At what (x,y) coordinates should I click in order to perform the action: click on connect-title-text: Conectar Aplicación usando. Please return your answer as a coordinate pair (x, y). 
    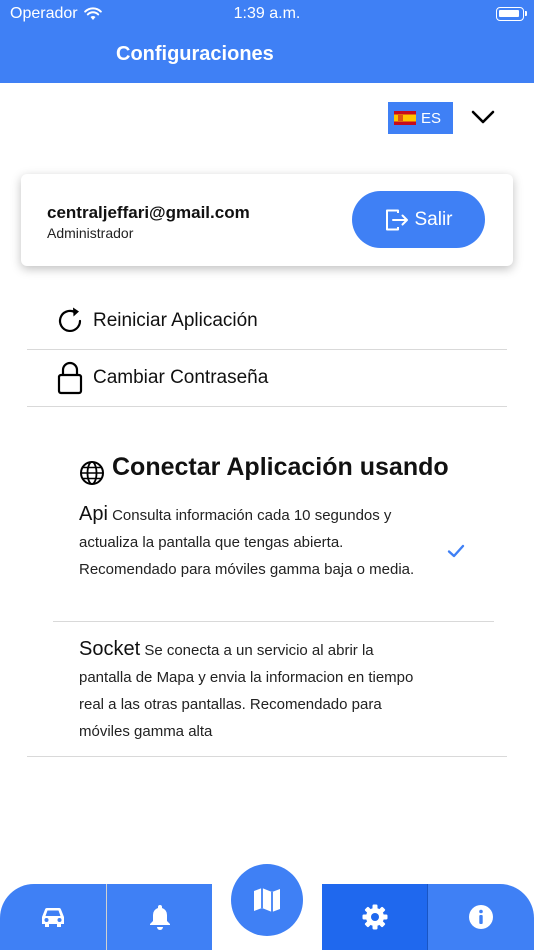
    Looking at the image, I should click on (280, 466).